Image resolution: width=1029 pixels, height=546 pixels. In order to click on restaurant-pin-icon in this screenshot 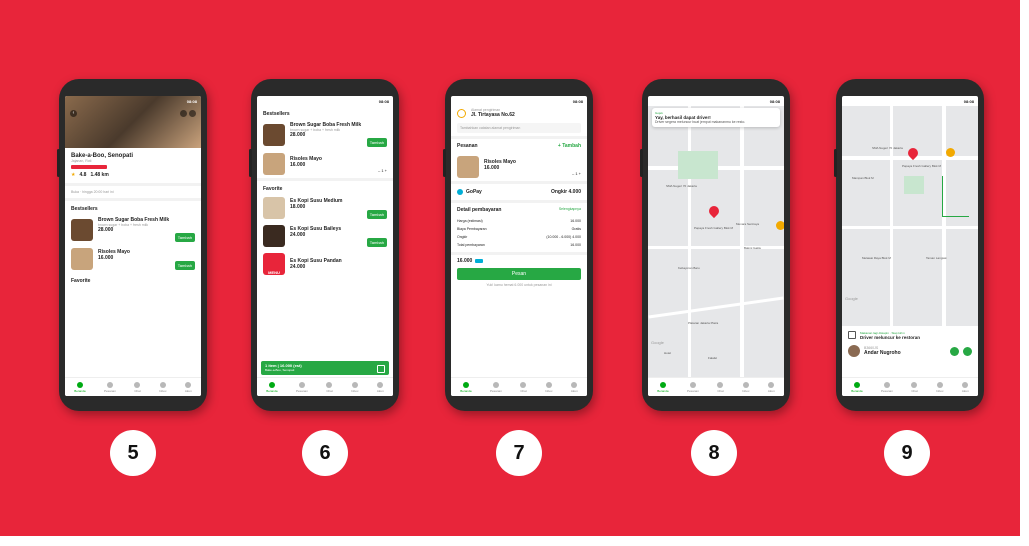, I will do `click(714, 211)`.